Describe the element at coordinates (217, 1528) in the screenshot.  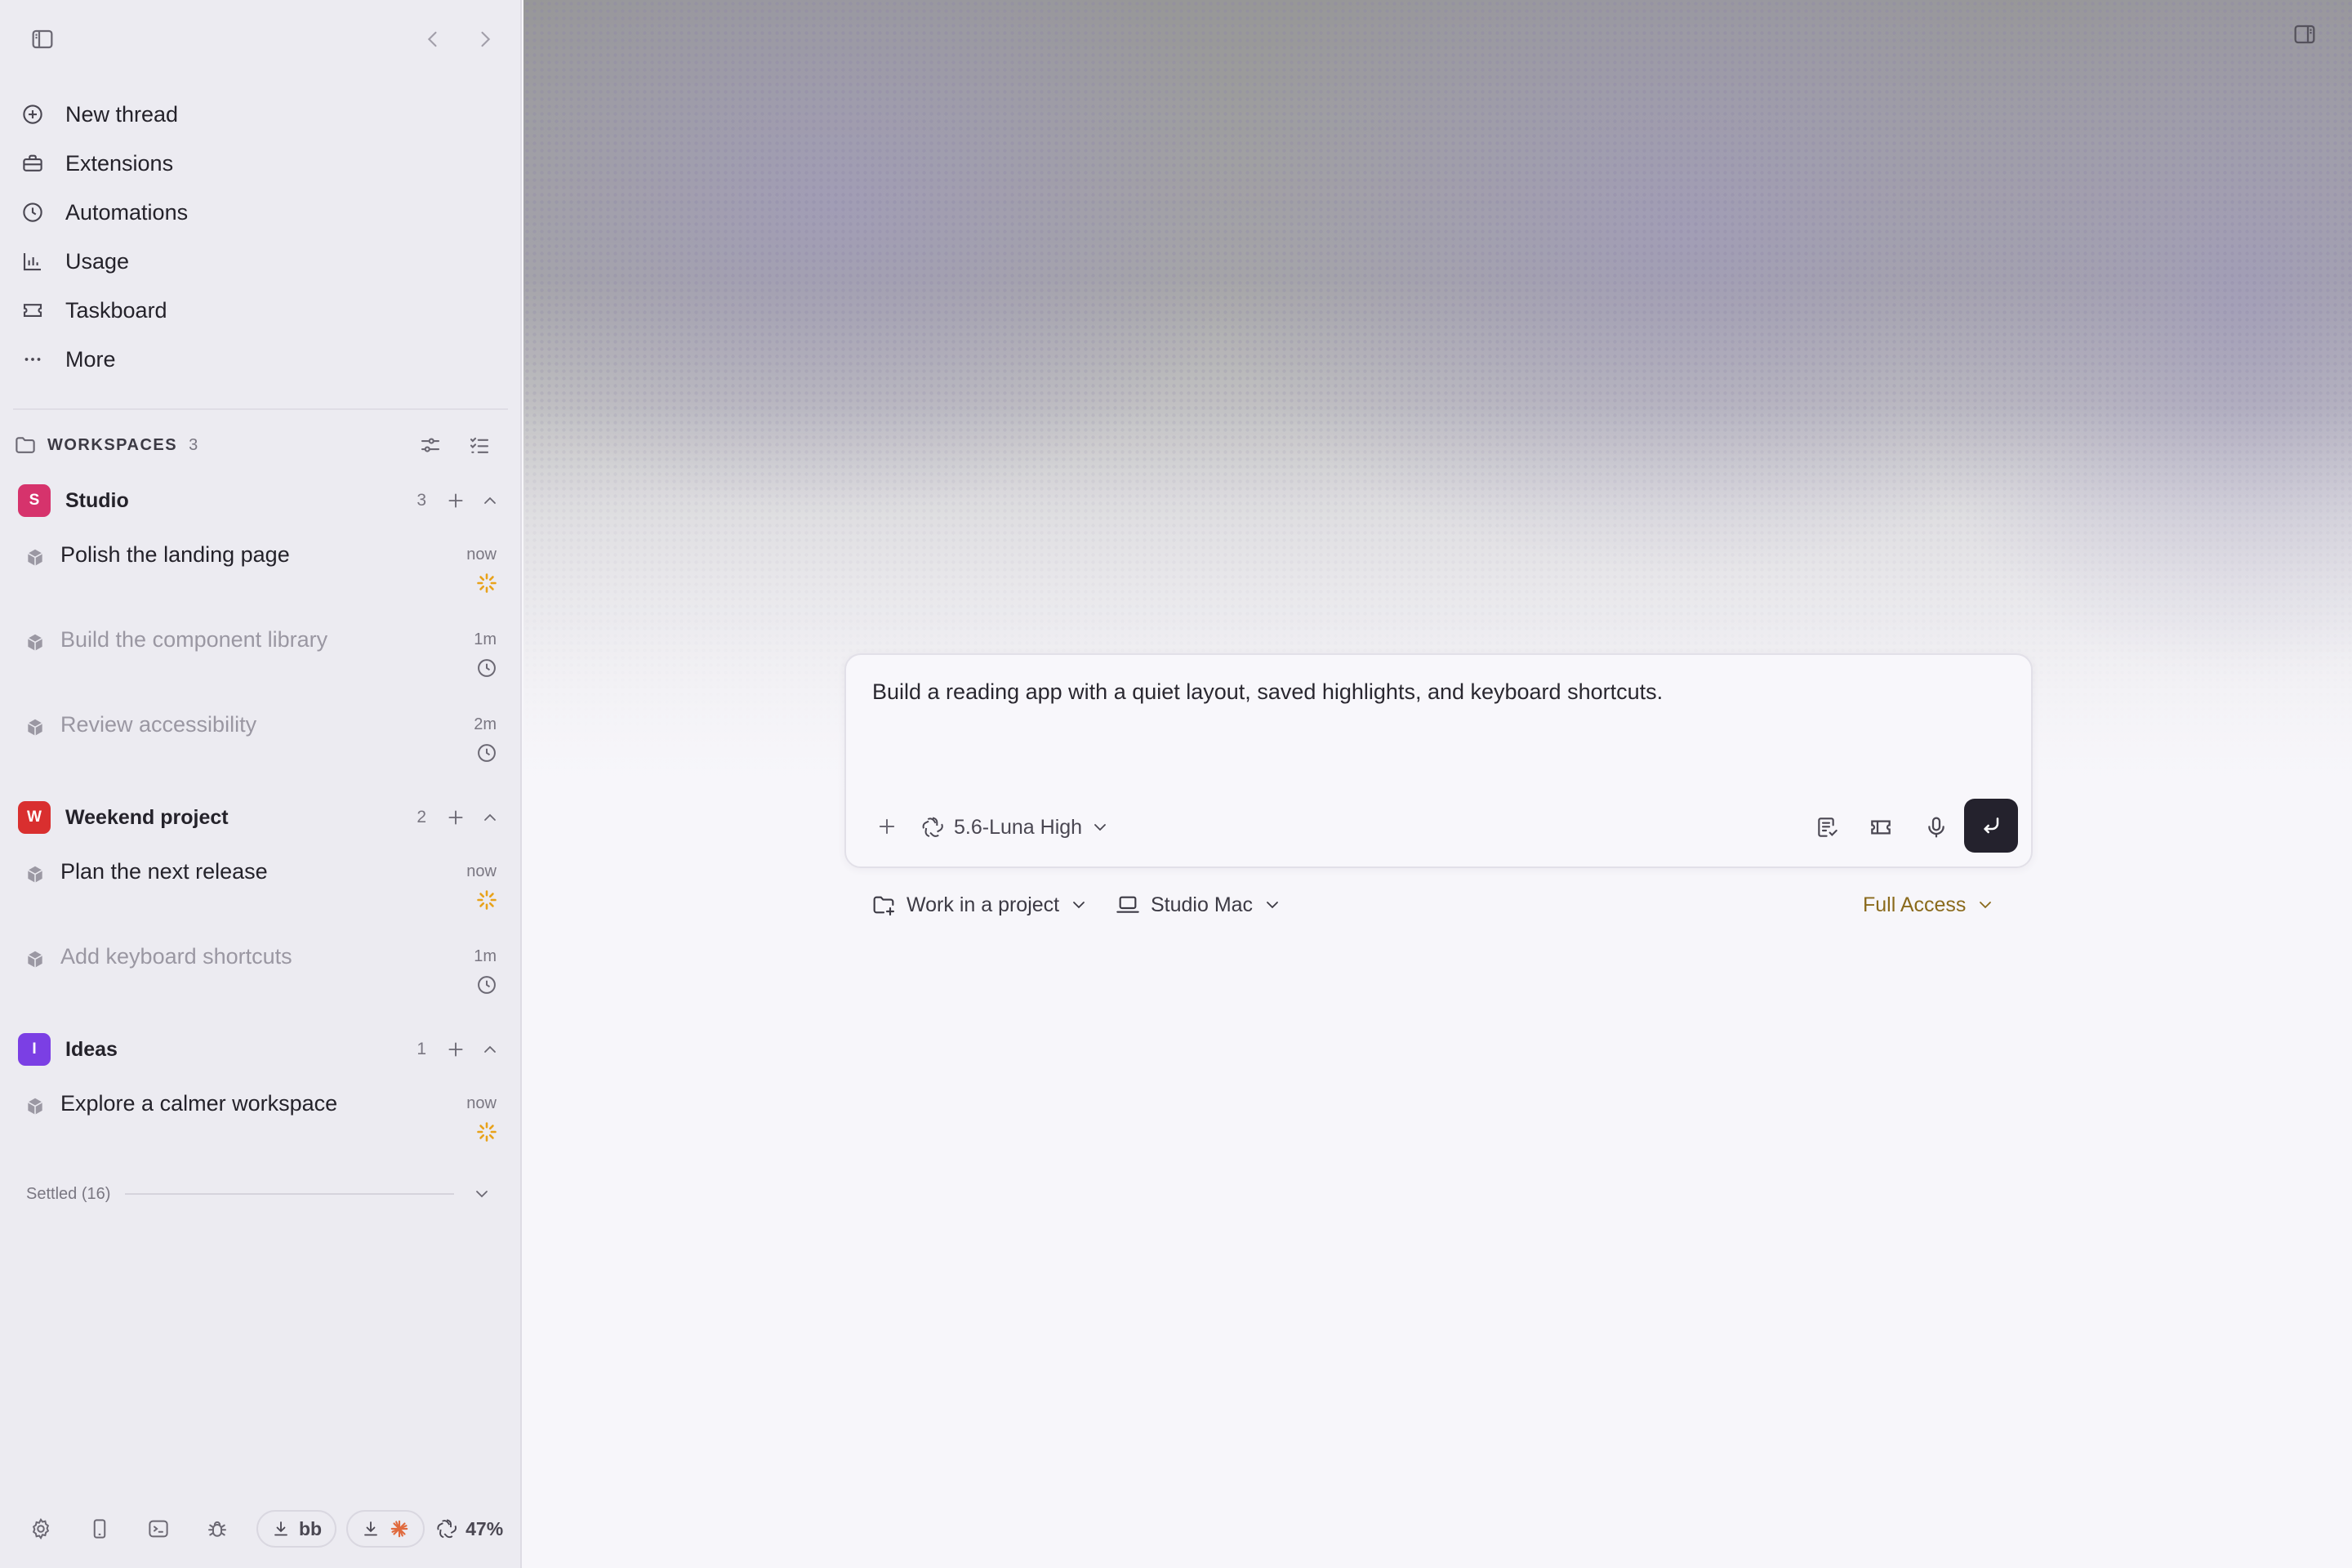
I see `bug-icon` at that location.